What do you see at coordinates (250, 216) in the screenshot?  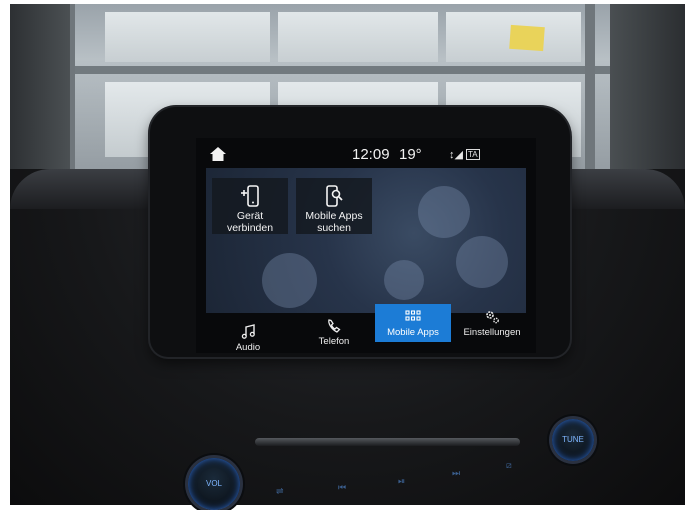 I see `tile-label-line1: Gerät` at bounding box center [250, 216].